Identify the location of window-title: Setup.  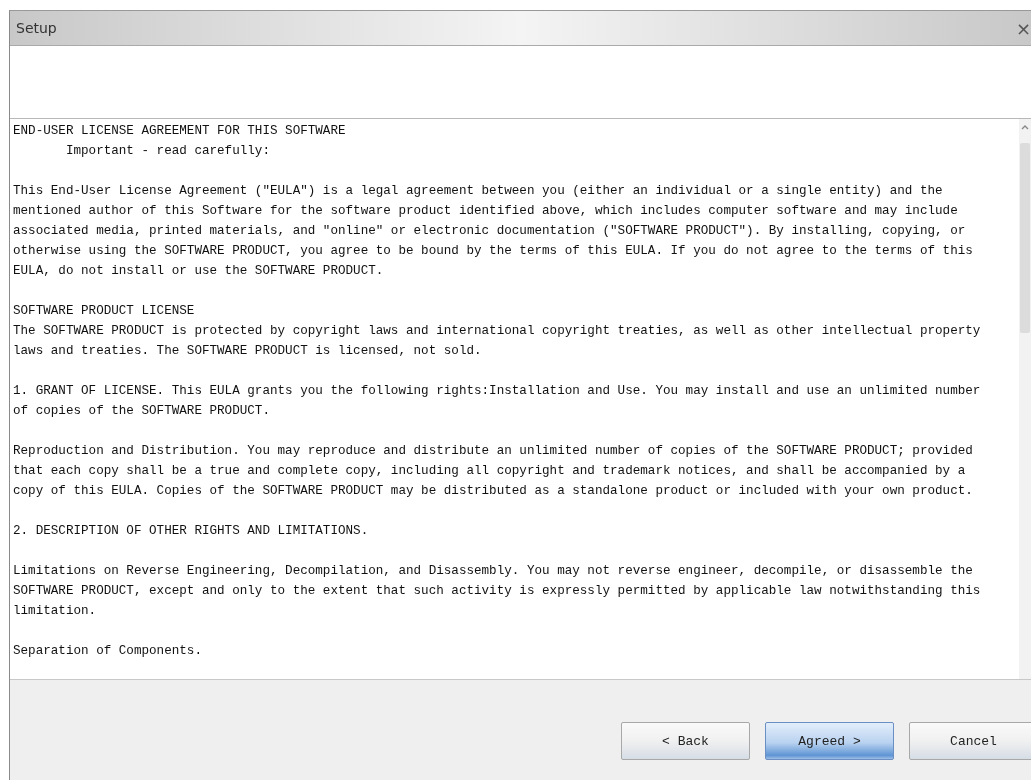
(36, 28).